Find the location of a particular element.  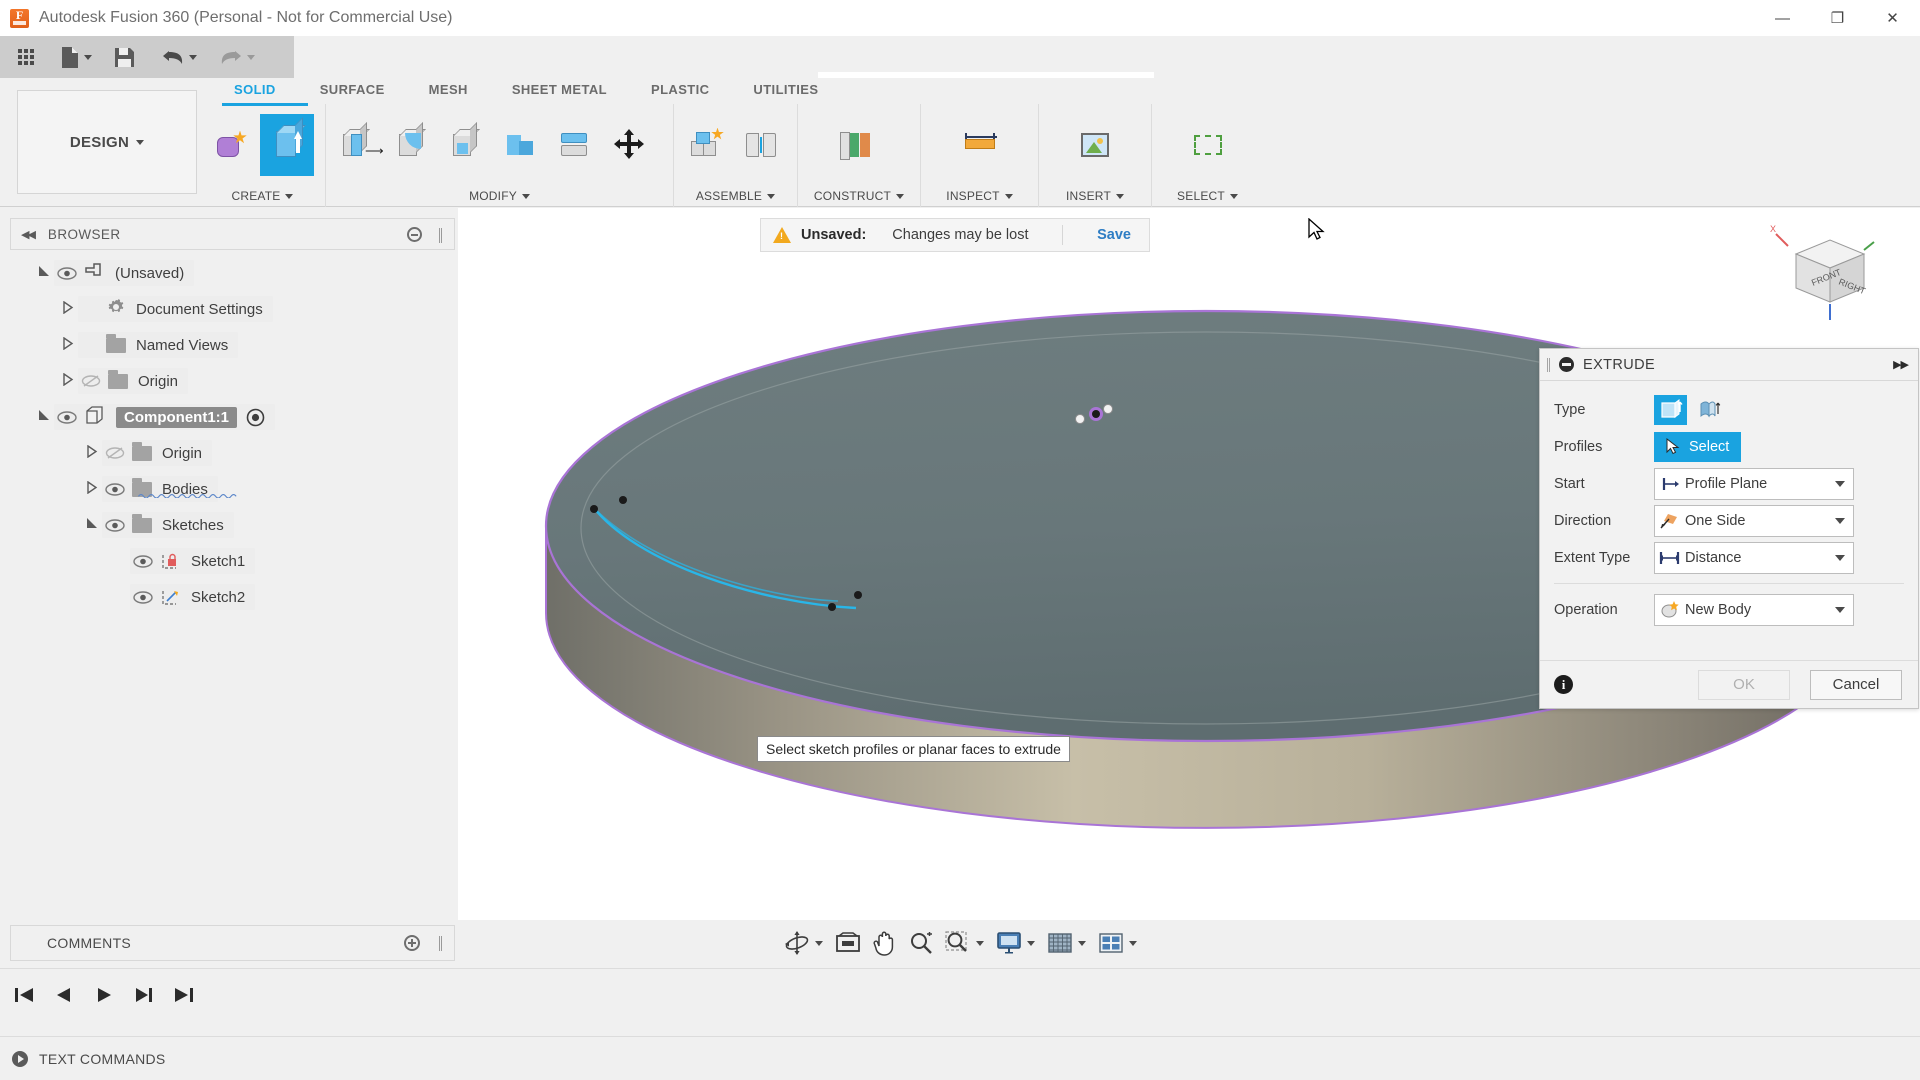

tab-surface: SURFACE is located at coordinates (352, 91).